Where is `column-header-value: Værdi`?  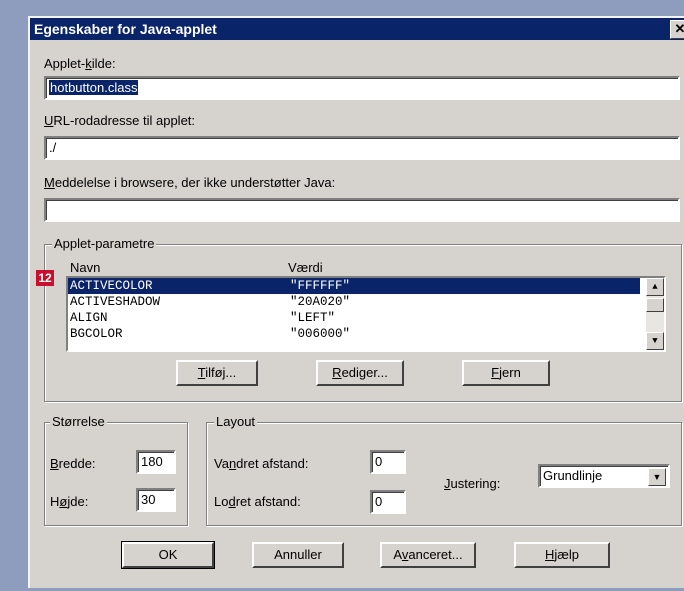 column-header-value: Værdi is located at coordinates (305, 267).